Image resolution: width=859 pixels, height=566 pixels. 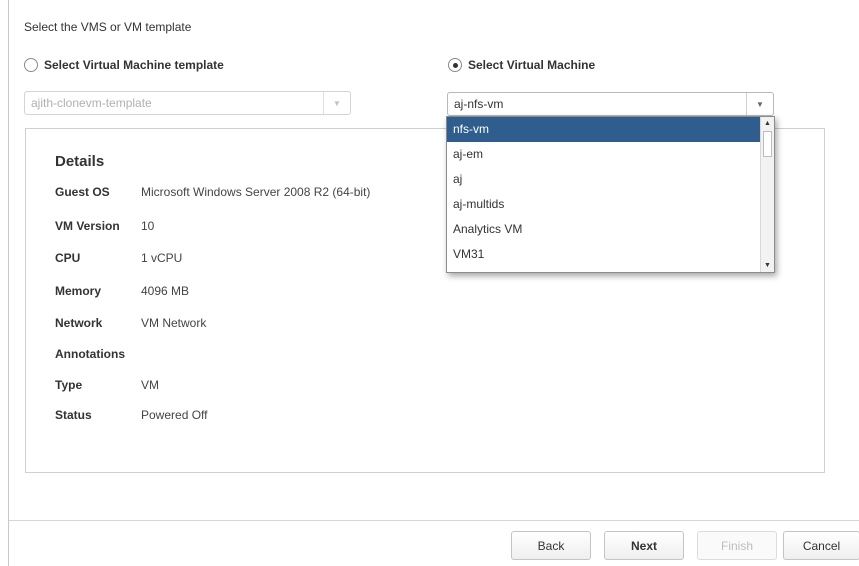 I want to click on detail-row-type: Type VM, so click(x=107, y=385).